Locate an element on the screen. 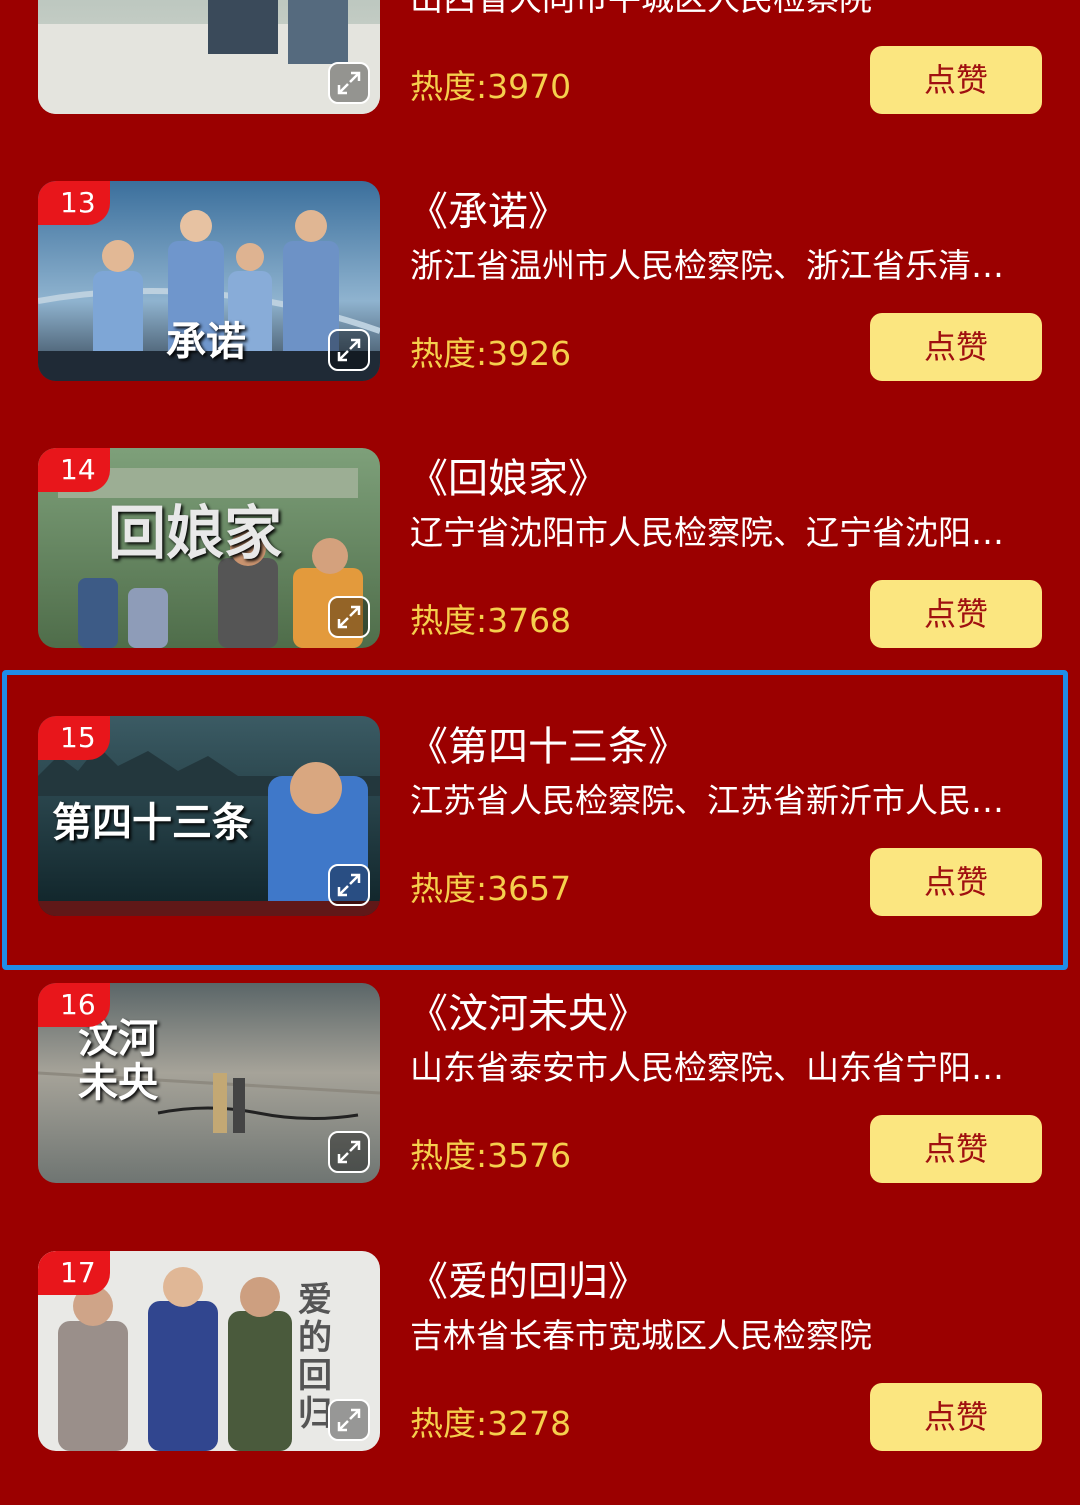  heat-value: 3278 is located at coordinates (529, 1423).